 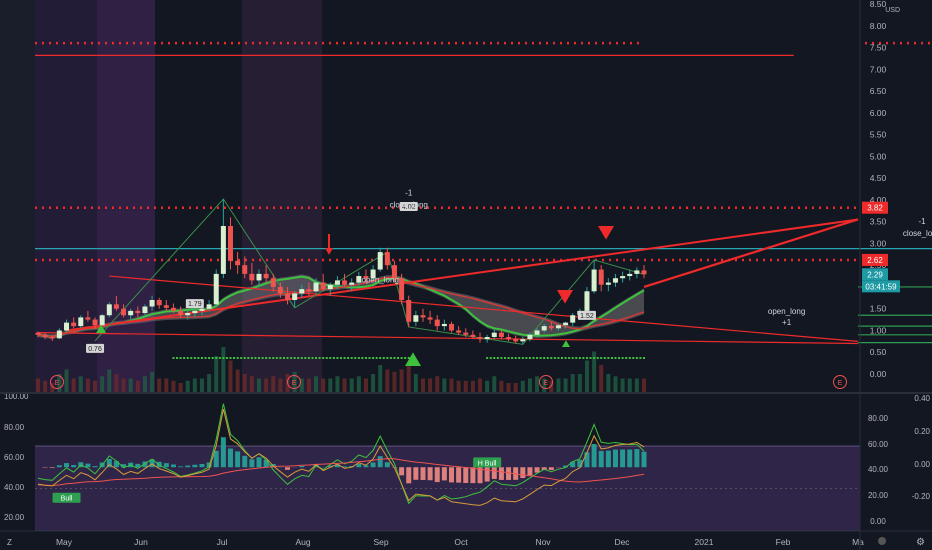 I want to click on time-tick-label: Ma, so click(x=858, y=542).